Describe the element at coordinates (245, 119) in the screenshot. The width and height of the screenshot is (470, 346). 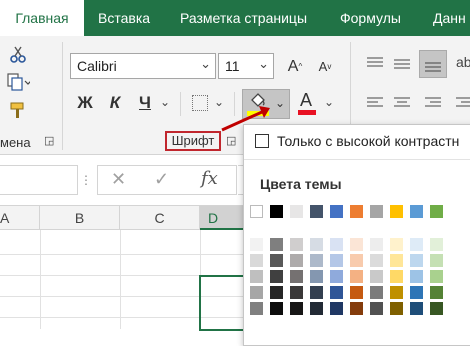
I see `annotation-arrow` at that location.